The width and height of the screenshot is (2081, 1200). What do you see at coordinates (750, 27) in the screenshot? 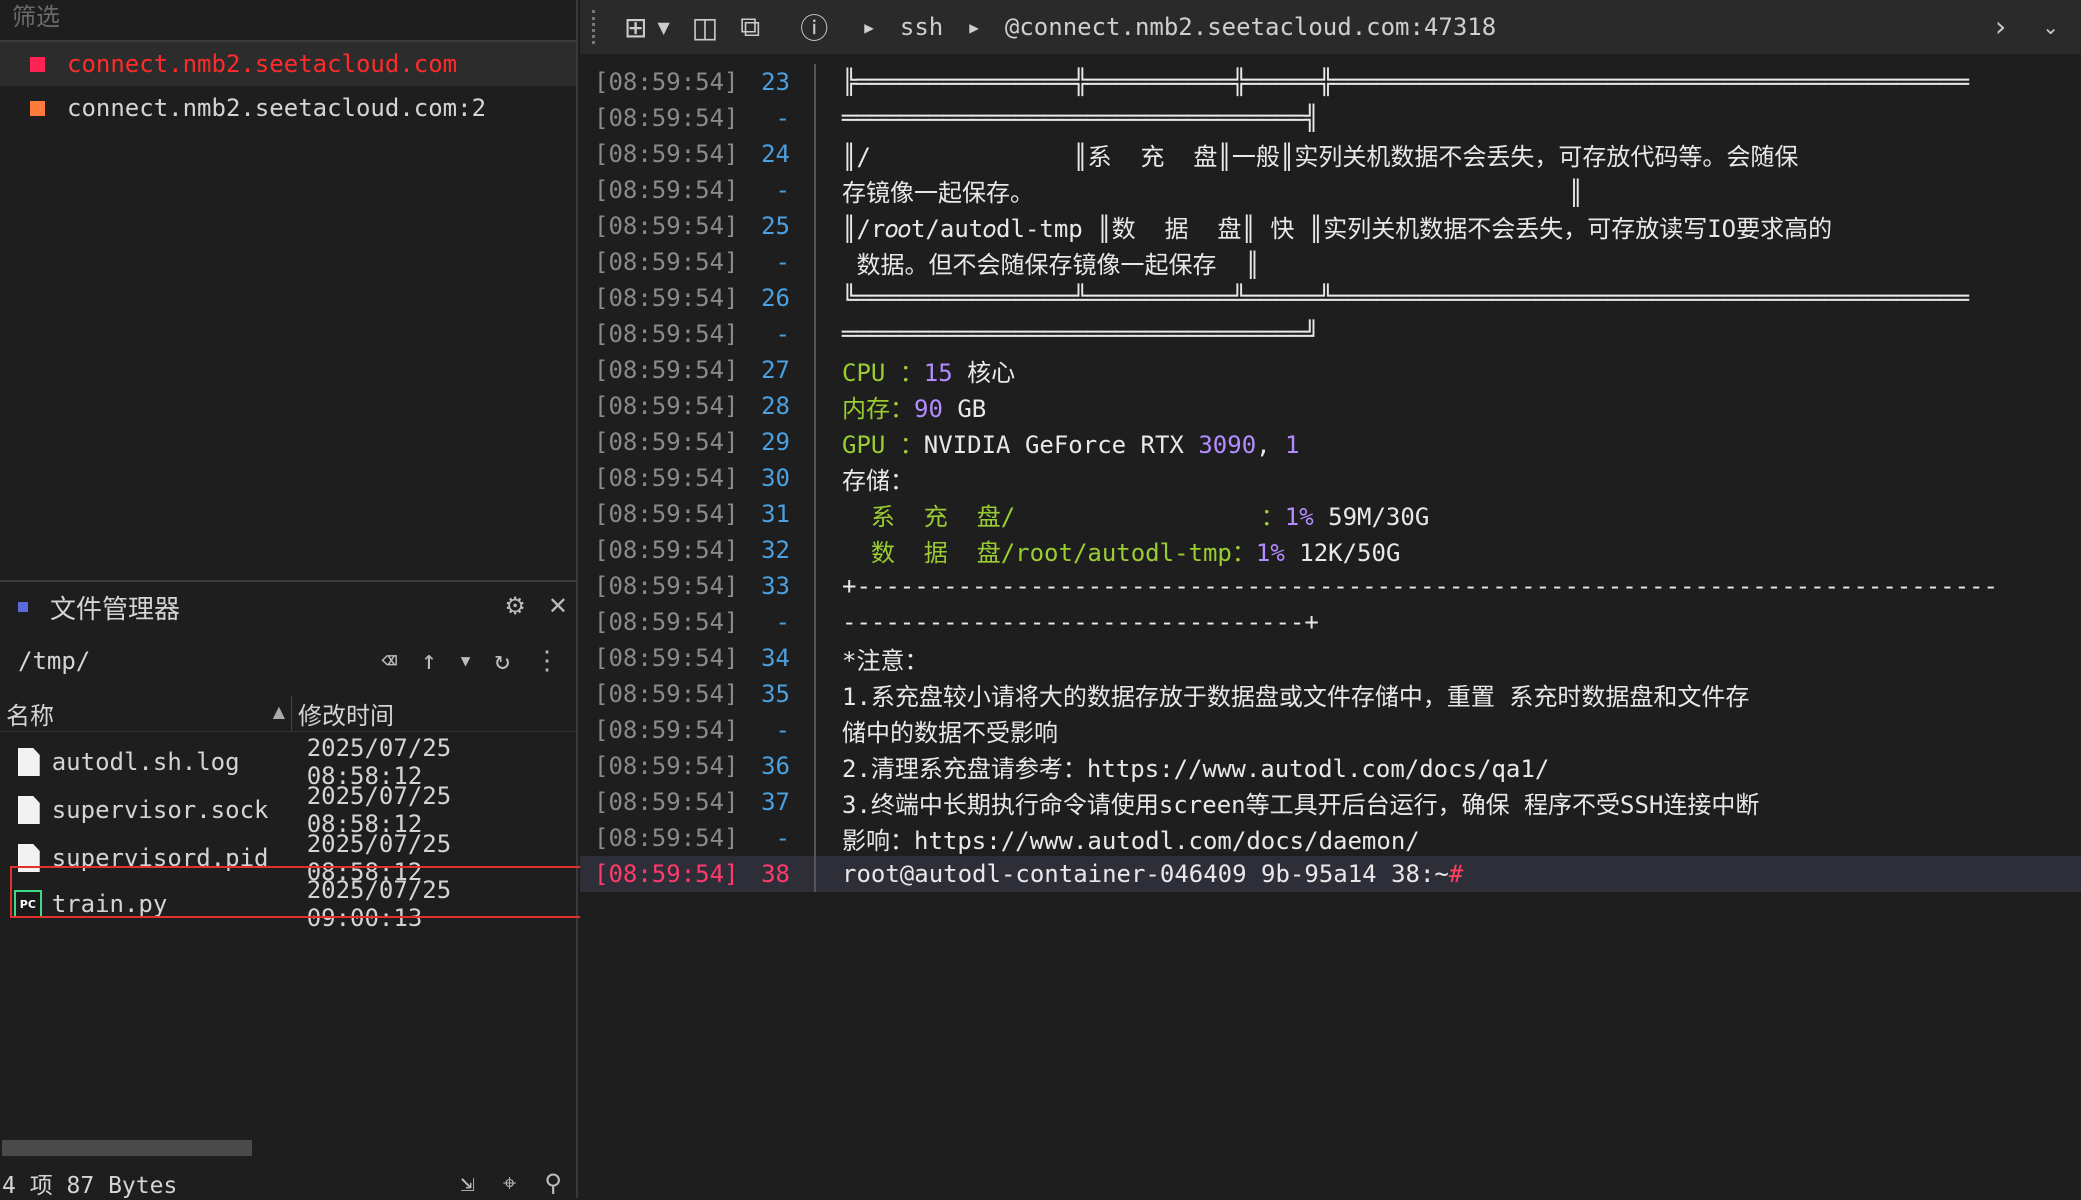
I see `detach-icon: ⧉` at bounding box center [750, 27].